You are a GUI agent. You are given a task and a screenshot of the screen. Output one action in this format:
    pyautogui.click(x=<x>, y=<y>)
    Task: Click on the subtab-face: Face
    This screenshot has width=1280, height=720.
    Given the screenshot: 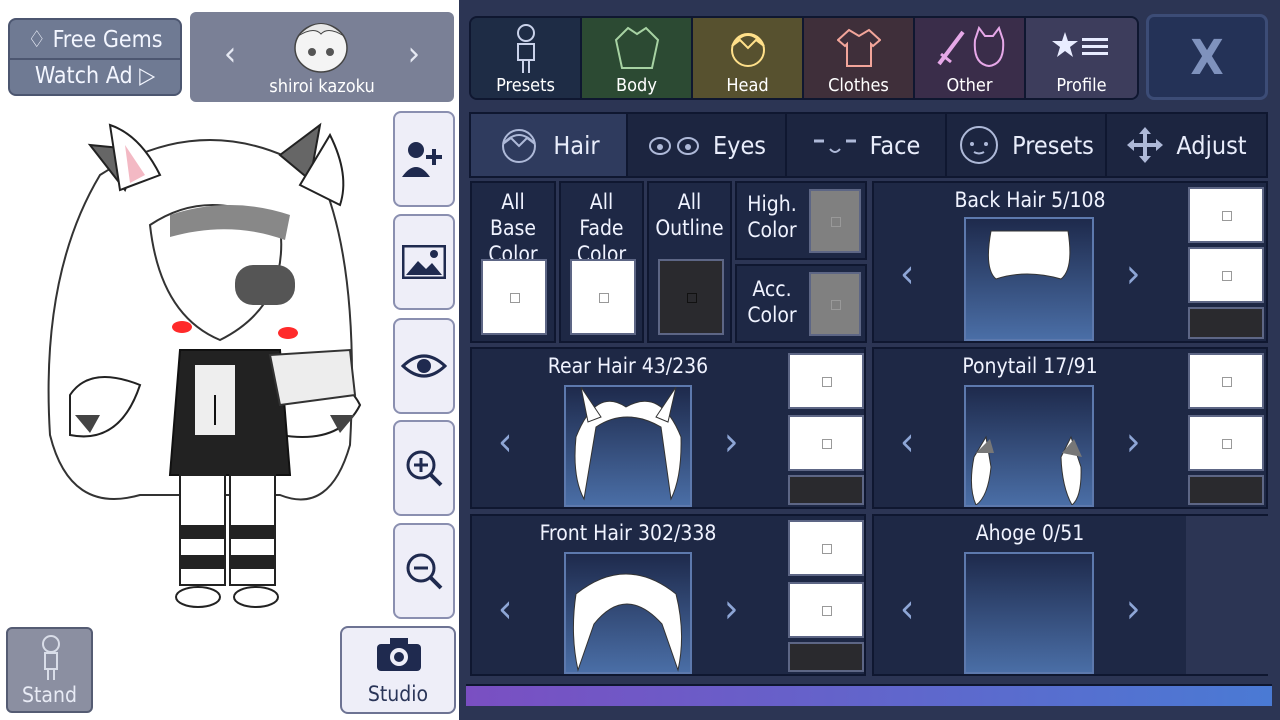 What is the action you would take?
    pyautogui.click(x=867, y=145)
    